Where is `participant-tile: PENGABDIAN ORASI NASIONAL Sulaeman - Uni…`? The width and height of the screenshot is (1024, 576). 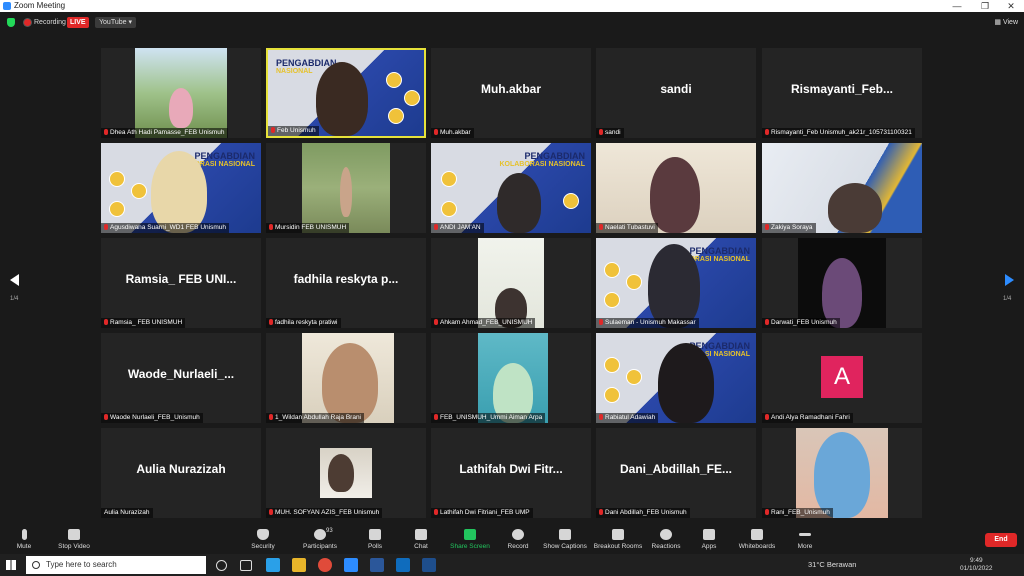
participant-tile: PENGABDIAN ORASI NASIONAL Sulaeman - Uni… is located at coordinates (676, 283).